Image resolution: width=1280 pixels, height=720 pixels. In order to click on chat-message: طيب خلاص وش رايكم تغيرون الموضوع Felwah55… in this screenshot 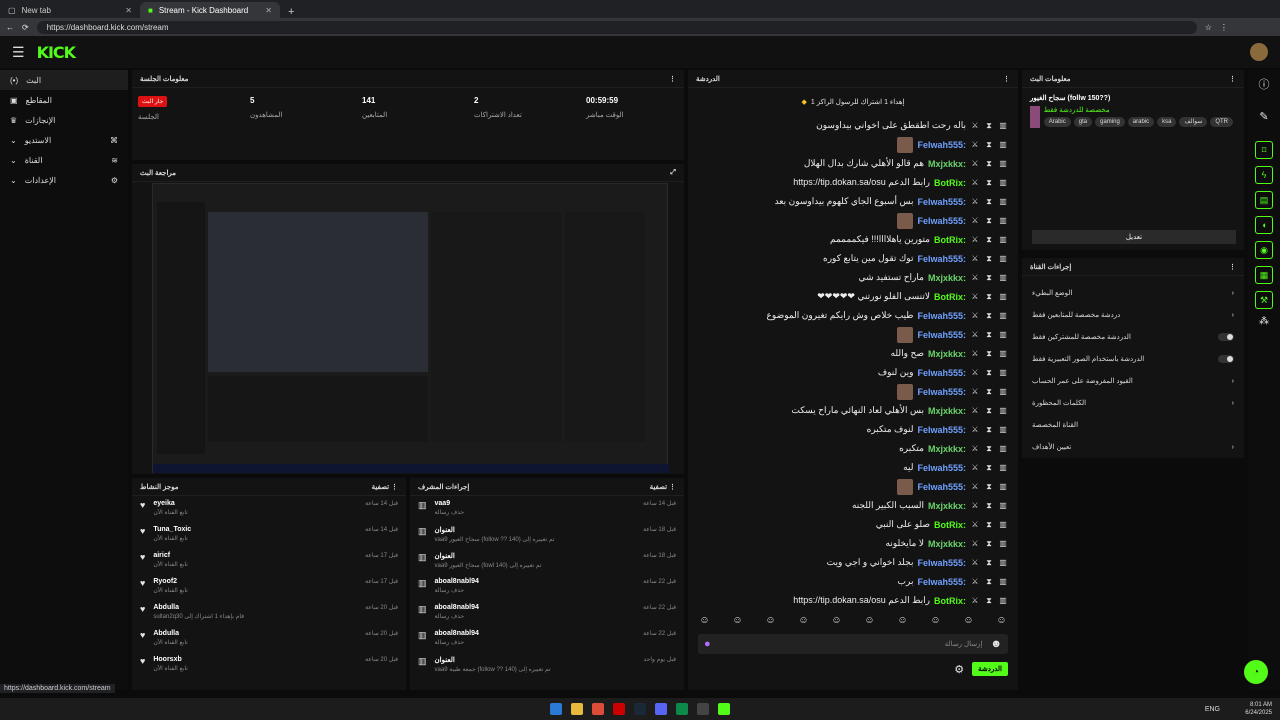, I will do `click(853, 315)`.